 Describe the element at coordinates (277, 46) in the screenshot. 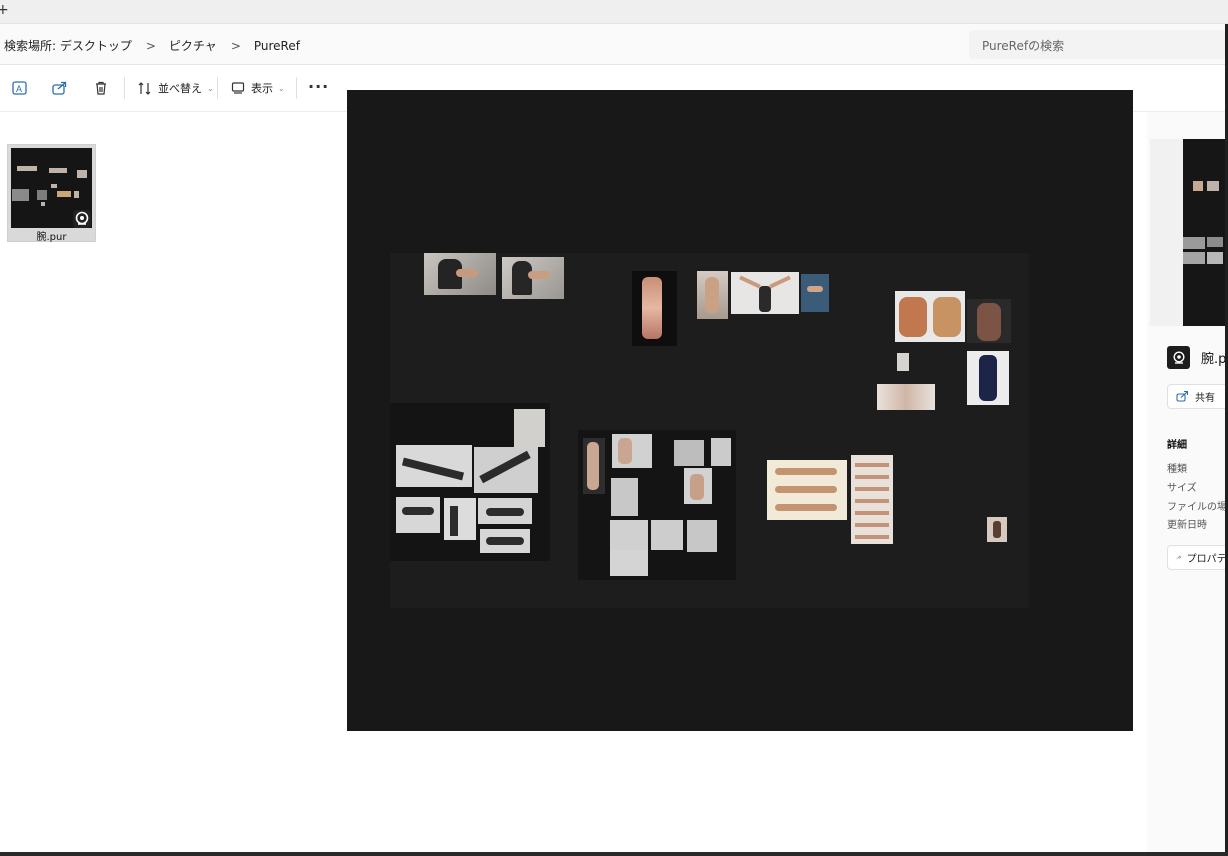

I see `breadcrumb-pureref: PureRef` at that location.